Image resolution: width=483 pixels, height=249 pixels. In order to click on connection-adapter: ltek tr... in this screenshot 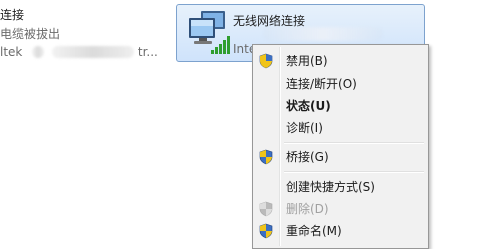, I will do `click(79, 52)`.